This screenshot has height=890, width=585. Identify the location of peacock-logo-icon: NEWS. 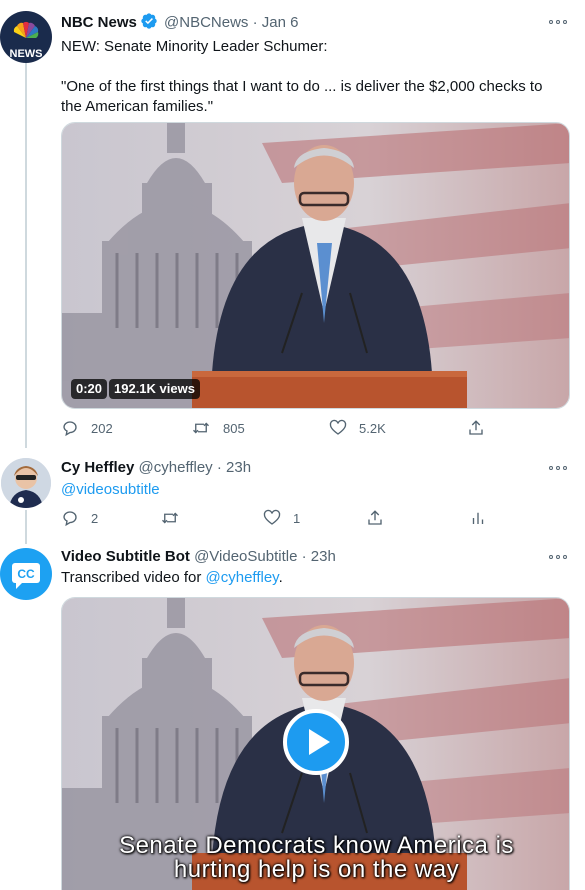
(26, 41).